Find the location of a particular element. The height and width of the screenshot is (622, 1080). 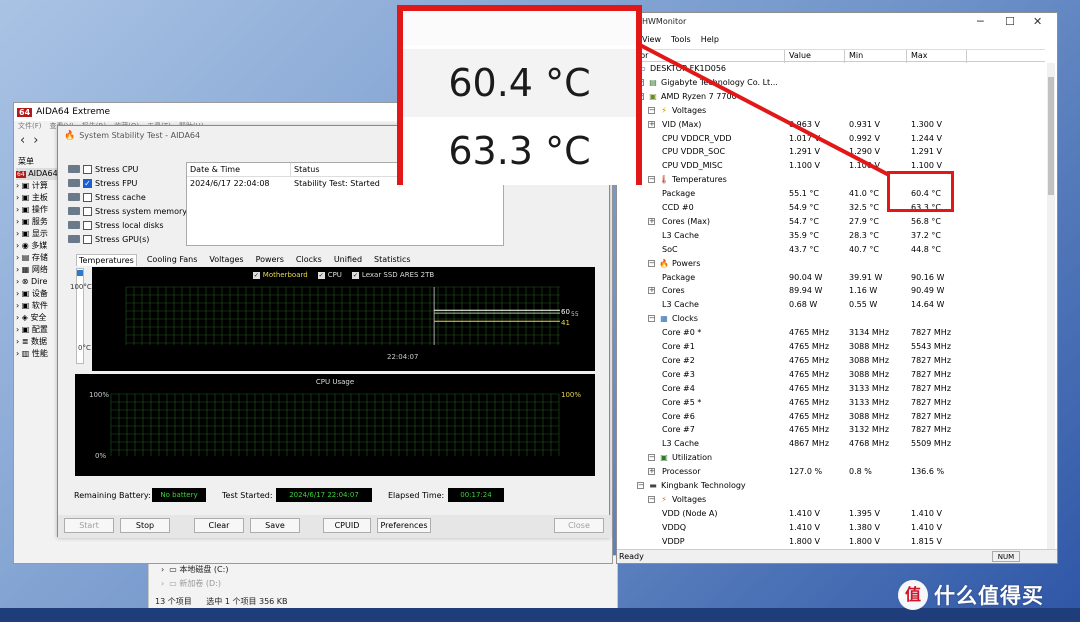

zoom-callout: 60.4 °C 63.3 °C is located at coordinates (519, 95).